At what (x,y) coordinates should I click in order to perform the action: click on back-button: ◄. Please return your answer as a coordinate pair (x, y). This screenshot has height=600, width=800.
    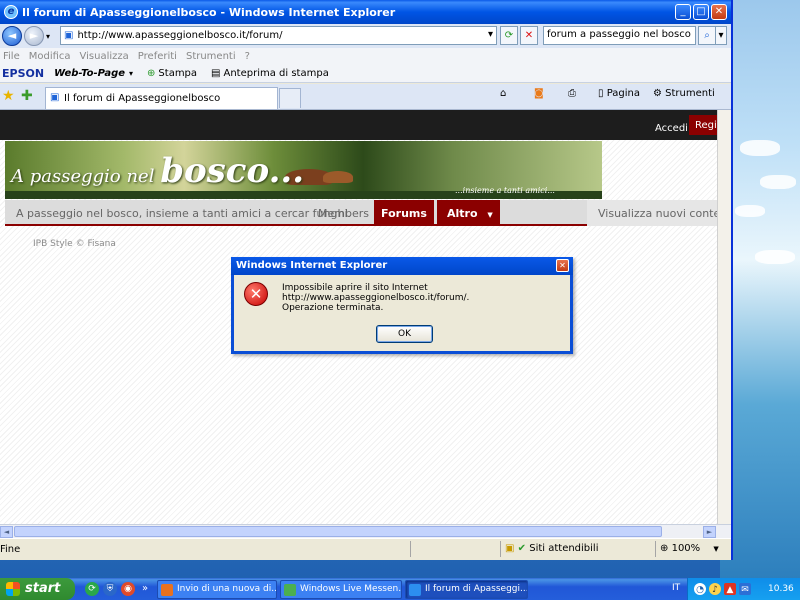
    Looking at the image, I should click on (12, 36).